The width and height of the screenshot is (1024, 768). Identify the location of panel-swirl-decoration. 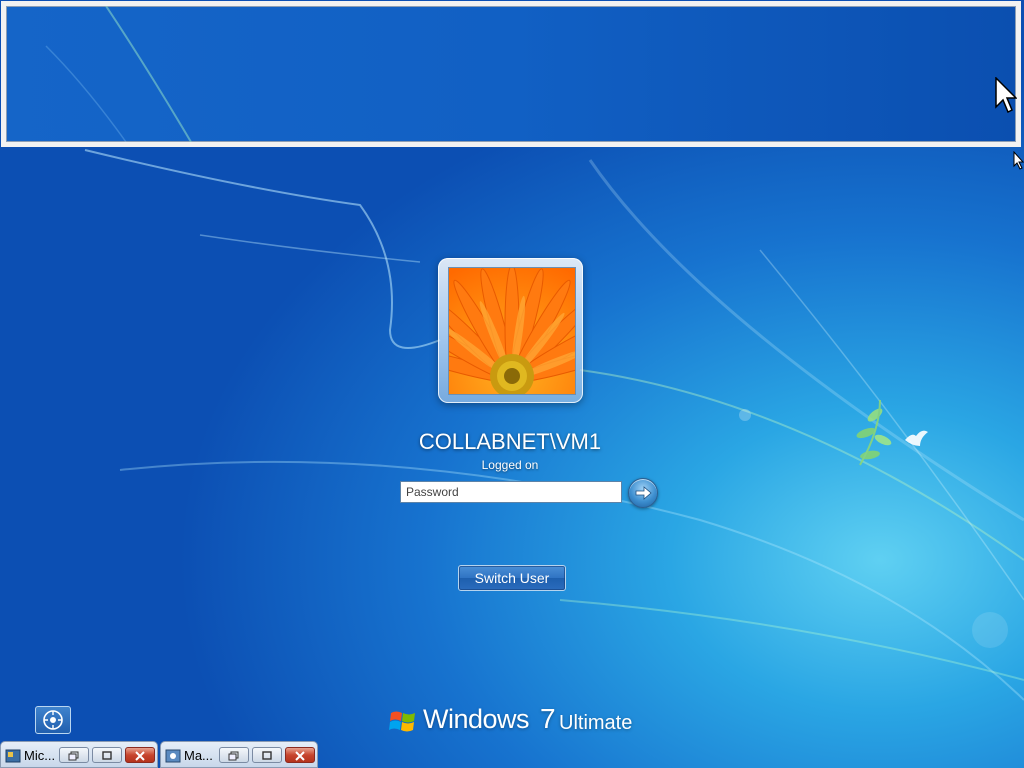
(118, 74).